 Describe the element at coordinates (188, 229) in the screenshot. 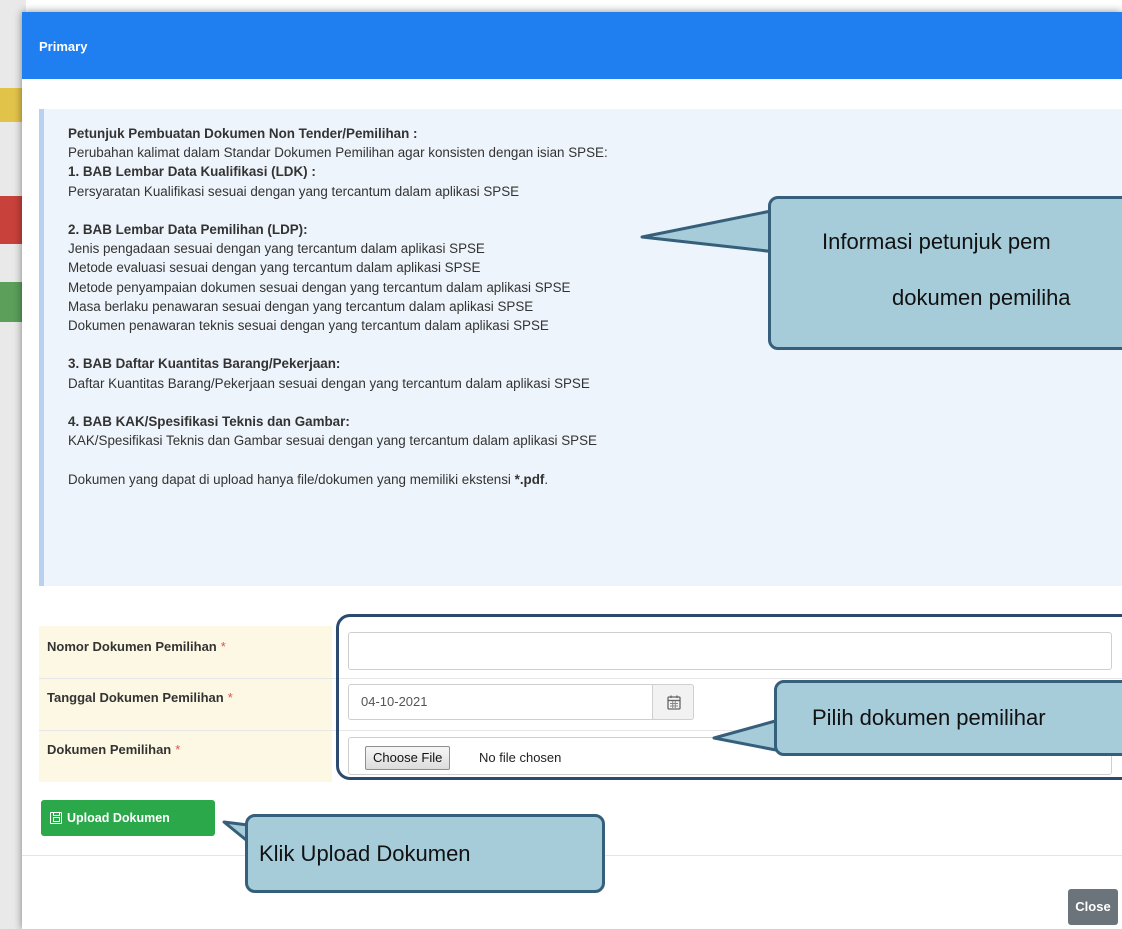

I see `section-title: 2. BAB Lembar Data Pemilihan (LDP):` at that location.